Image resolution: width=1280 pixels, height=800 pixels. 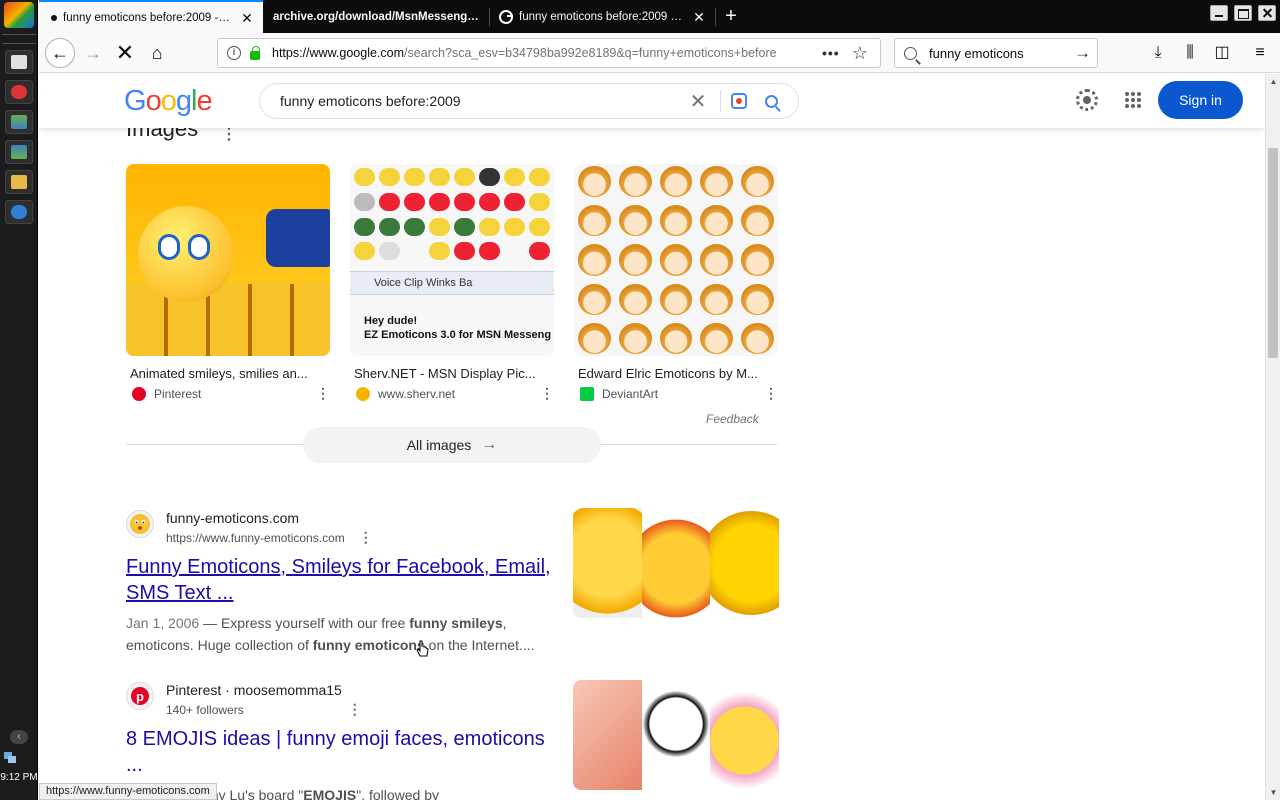 What do you see at coordinates (676, 393) in the screenshot?
I see `image-source: DeviantArt ⋮` at bounding box center [676, 393].